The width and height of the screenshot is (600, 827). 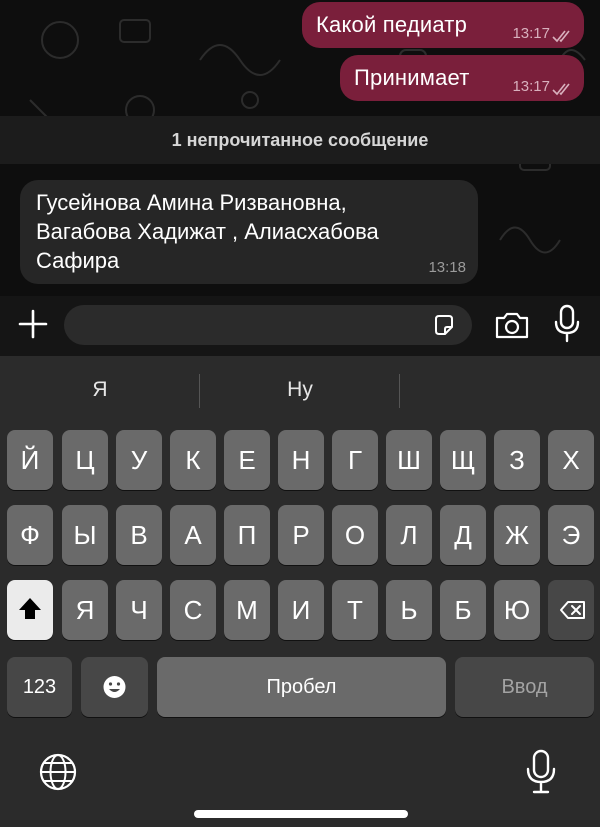 I want to click on key: В, so click(x=139, y=535).